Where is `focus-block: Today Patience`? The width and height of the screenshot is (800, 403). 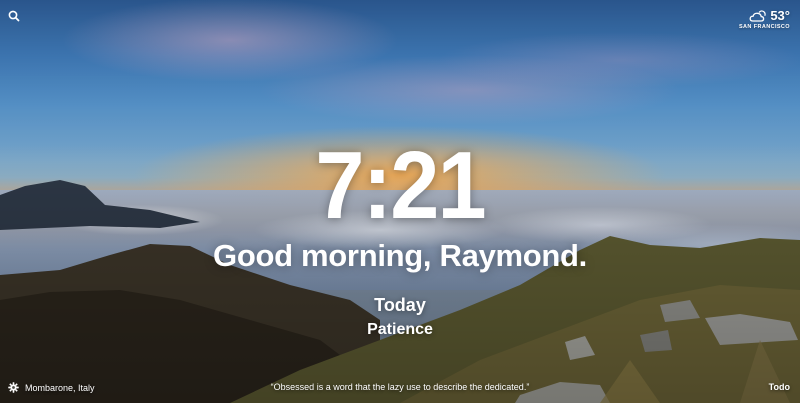 focus-block: Today Patience is located at coordinates (400, 317).